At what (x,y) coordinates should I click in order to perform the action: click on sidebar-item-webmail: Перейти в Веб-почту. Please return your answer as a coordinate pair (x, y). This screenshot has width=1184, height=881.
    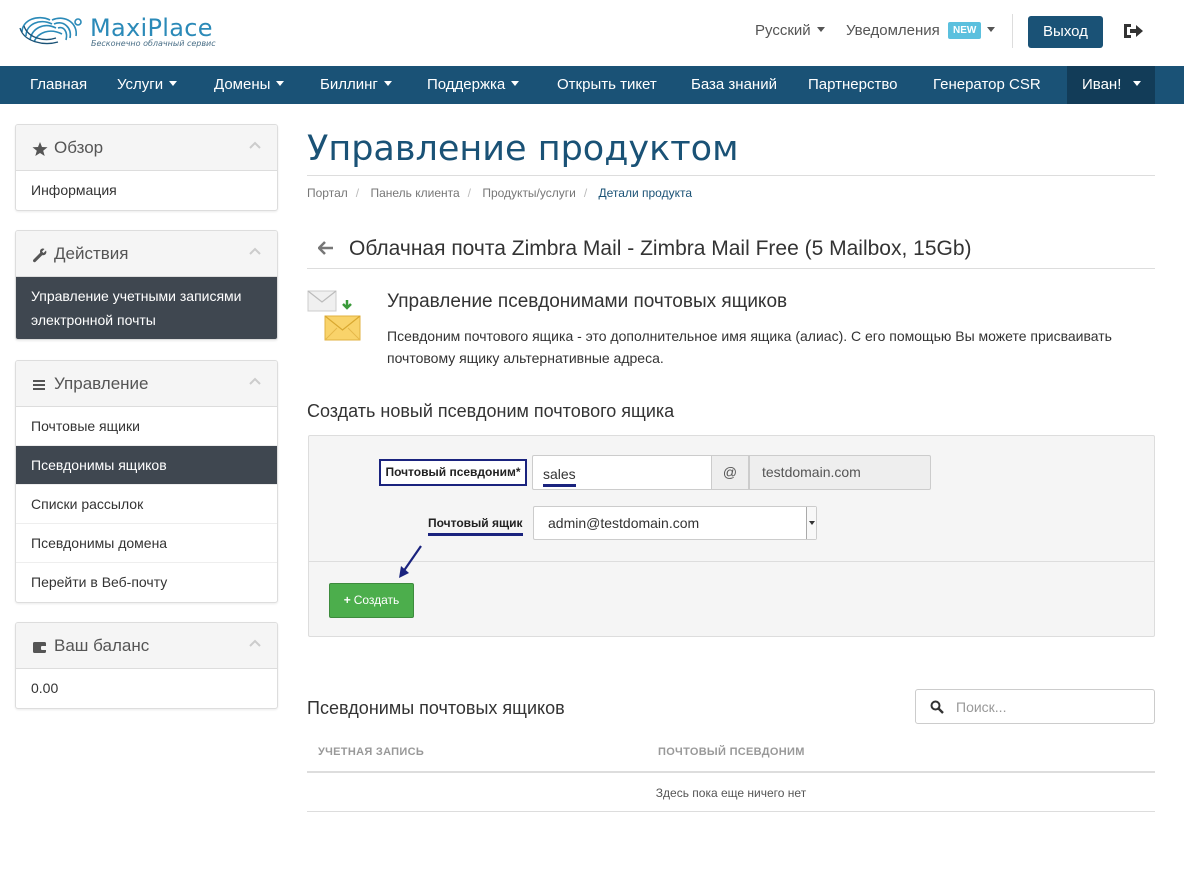
    Looking at the image, I should click on (146, 582).